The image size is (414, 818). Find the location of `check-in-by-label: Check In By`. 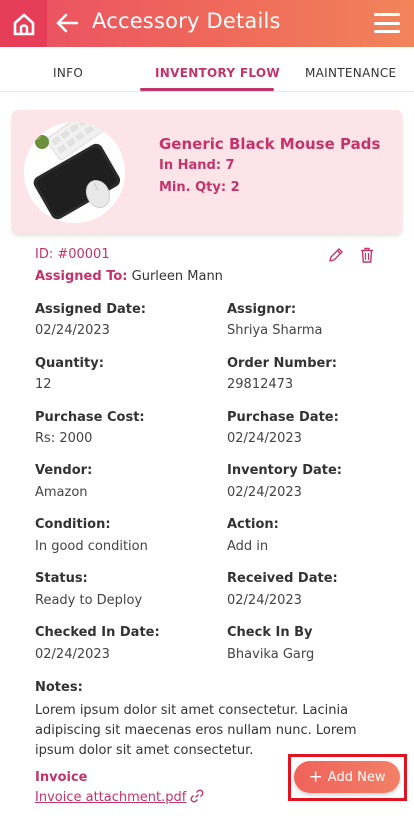

check-in-by-label: Check In By is located at coordinates (270, 632).